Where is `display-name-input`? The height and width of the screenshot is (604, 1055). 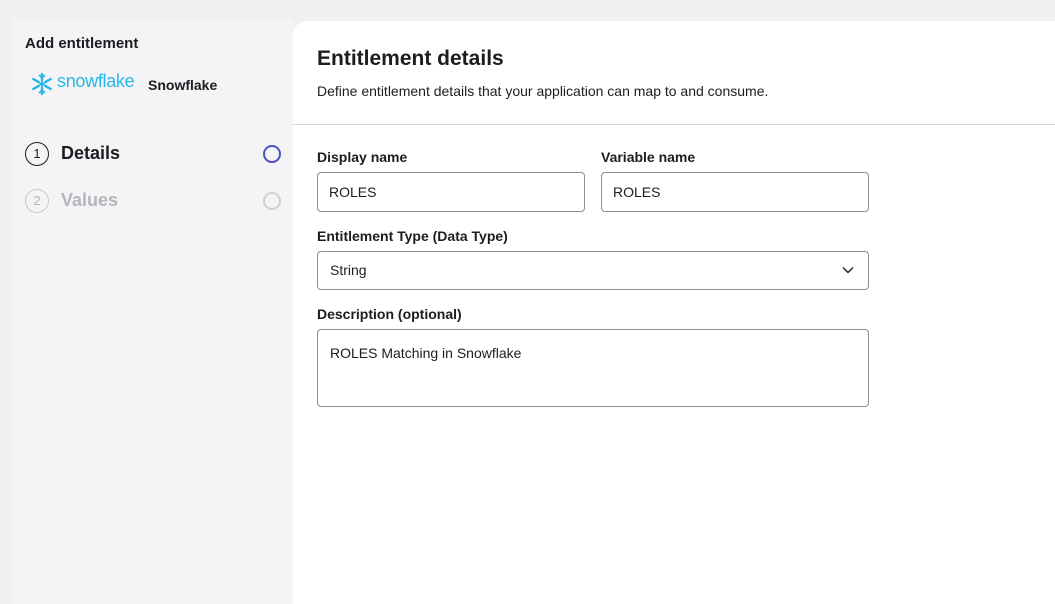 display-name-input is located at coordinates (451, 192).